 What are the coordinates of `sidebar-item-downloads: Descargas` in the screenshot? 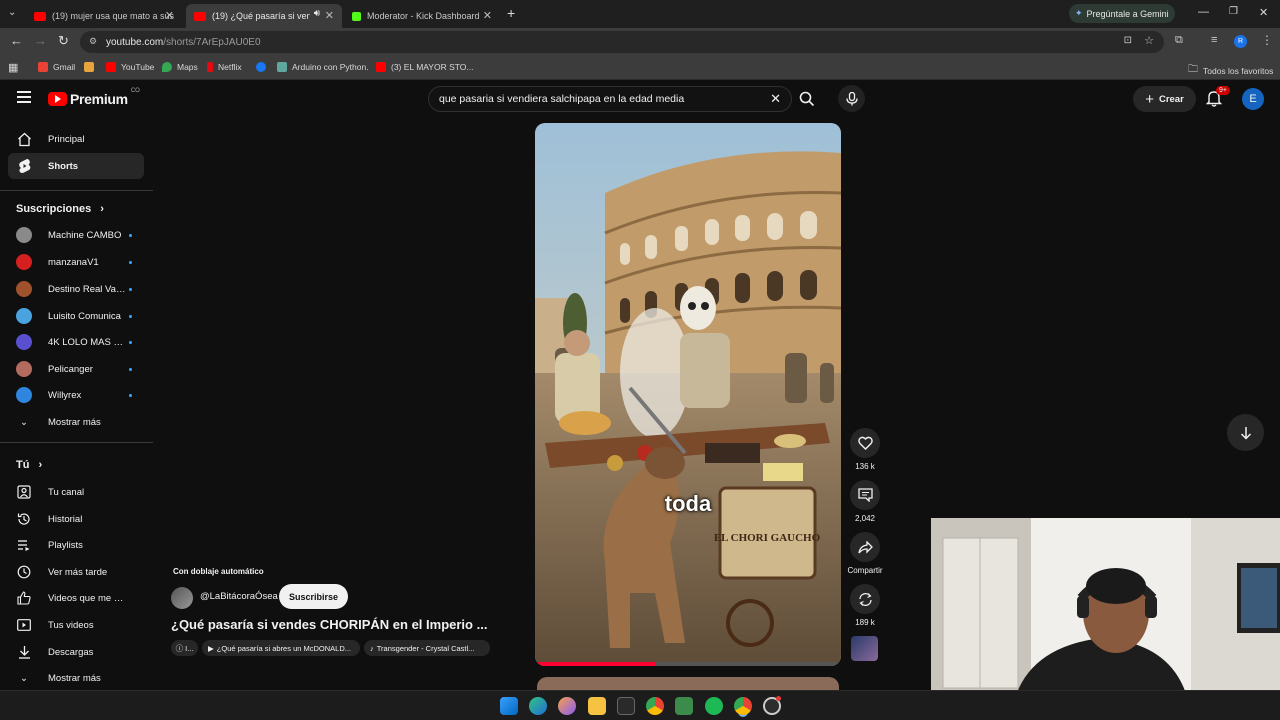 It's located at (76, 652).